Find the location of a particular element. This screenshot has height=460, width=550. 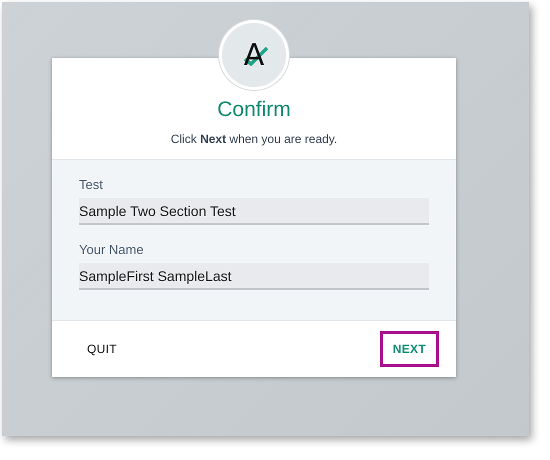

quit-button: QUIT is located at coordinates (102, 349).